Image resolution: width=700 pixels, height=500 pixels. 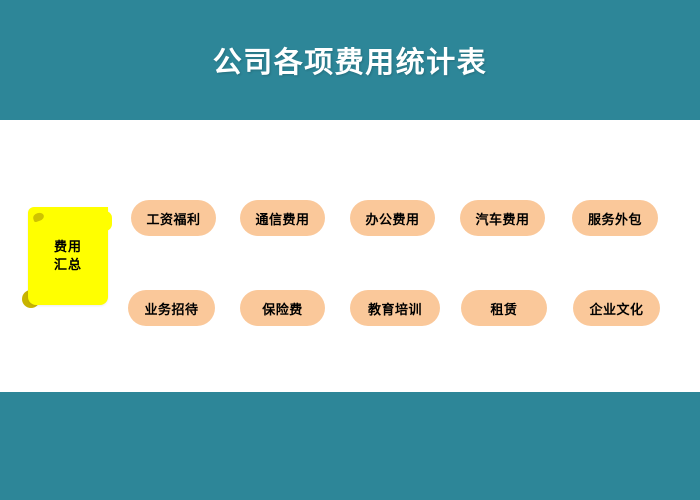 I want to click on page-title: 公司各项费用统计表, so click(x=350, y=63).